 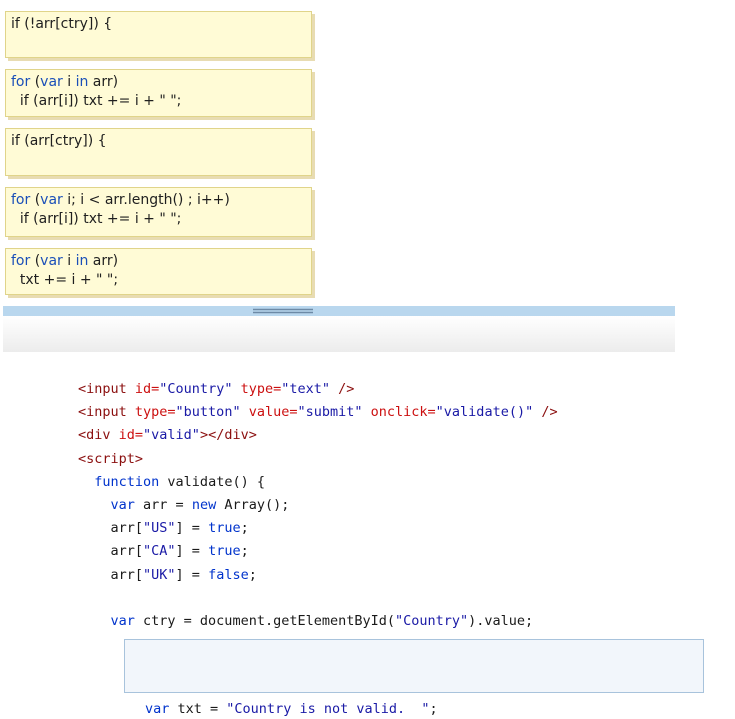 What do you see at coordinates (318, 459) in the screenshot?
I see `code-line: <script>` at bounding box center [318, 459].